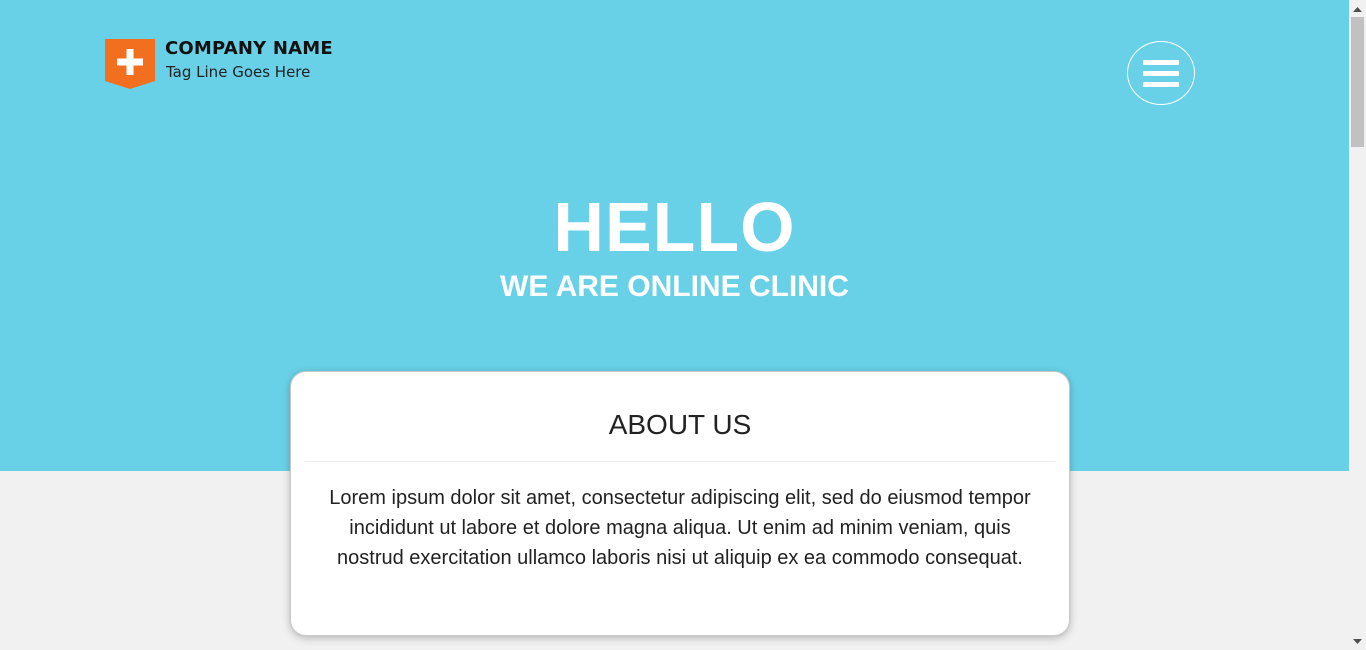 The width and height of the screenshot is (1366, 650). What do you see at coordinates (680, 424) in the screenshot?
I see `about-us-title: ABOUT US` at bounding box center [680, 424].